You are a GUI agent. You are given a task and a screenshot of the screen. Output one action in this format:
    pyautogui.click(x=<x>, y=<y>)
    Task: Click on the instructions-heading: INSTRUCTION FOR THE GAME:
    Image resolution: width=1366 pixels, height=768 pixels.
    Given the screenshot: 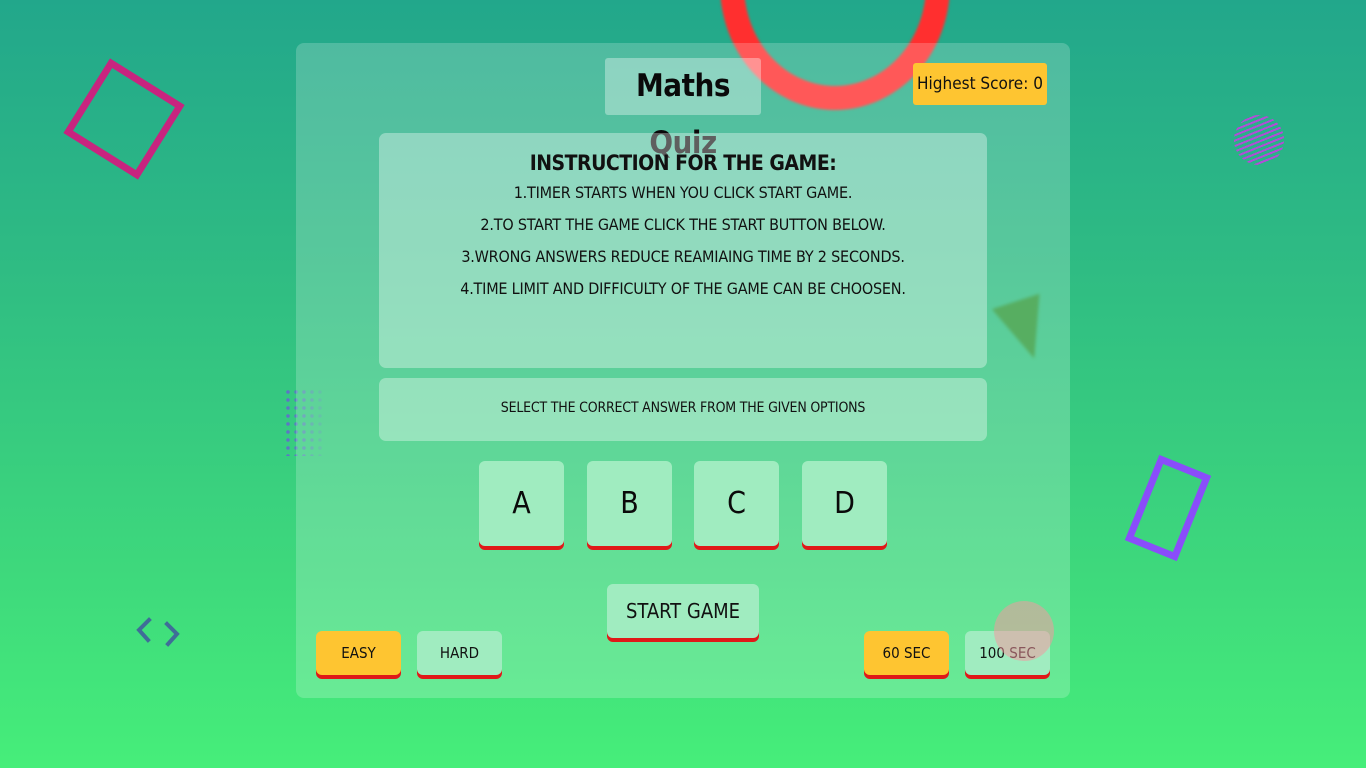 What is the action you would take?
    pyautogui.click(x=683, y=163)
    